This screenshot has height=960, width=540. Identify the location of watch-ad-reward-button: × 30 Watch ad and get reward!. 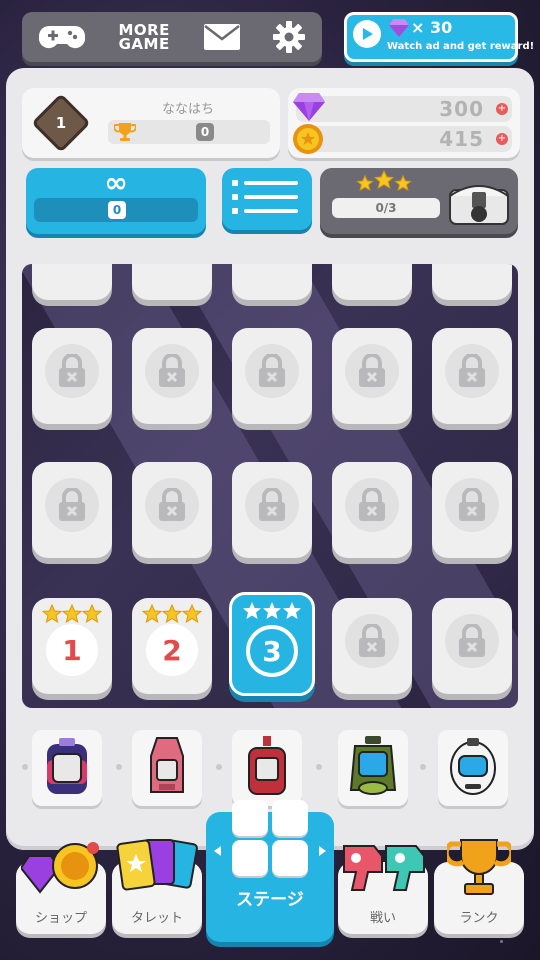
(439, 37).